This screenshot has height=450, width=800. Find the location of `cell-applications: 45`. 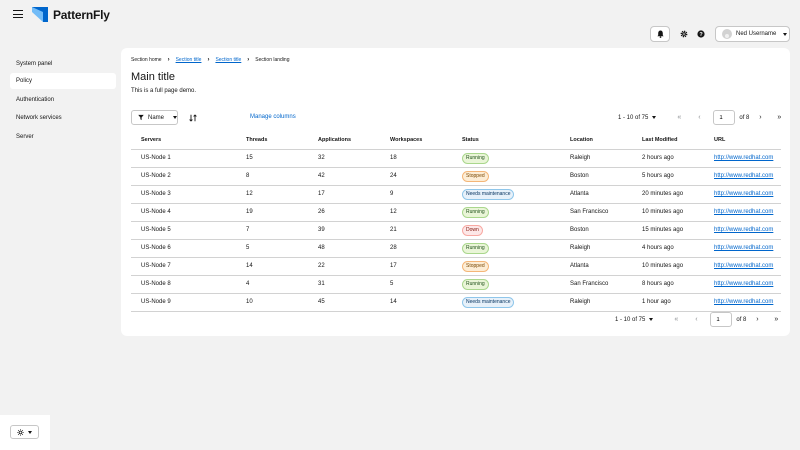

cell-applications: 45 is located at coordinates (344, 302).